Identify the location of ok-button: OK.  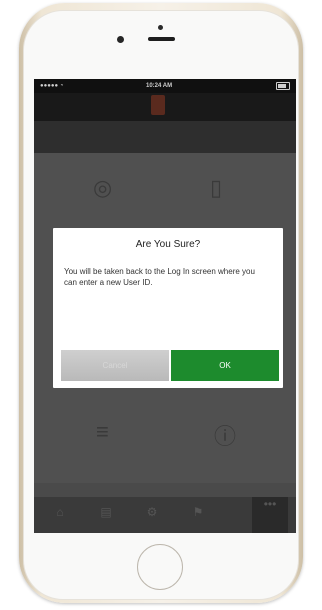
(225, 365).